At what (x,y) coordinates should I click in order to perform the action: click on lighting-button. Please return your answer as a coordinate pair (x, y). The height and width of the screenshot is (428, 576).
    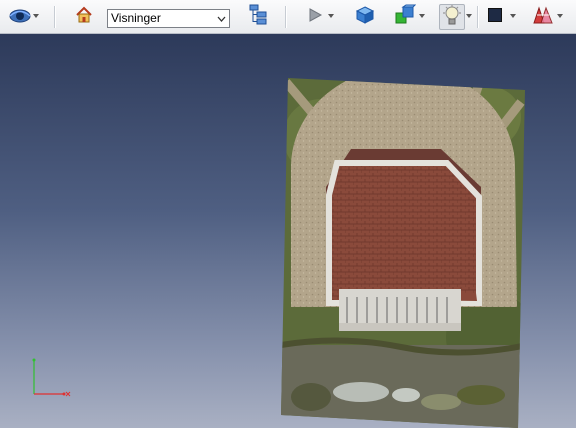
    Looking at the image, I should click on (452, 17).